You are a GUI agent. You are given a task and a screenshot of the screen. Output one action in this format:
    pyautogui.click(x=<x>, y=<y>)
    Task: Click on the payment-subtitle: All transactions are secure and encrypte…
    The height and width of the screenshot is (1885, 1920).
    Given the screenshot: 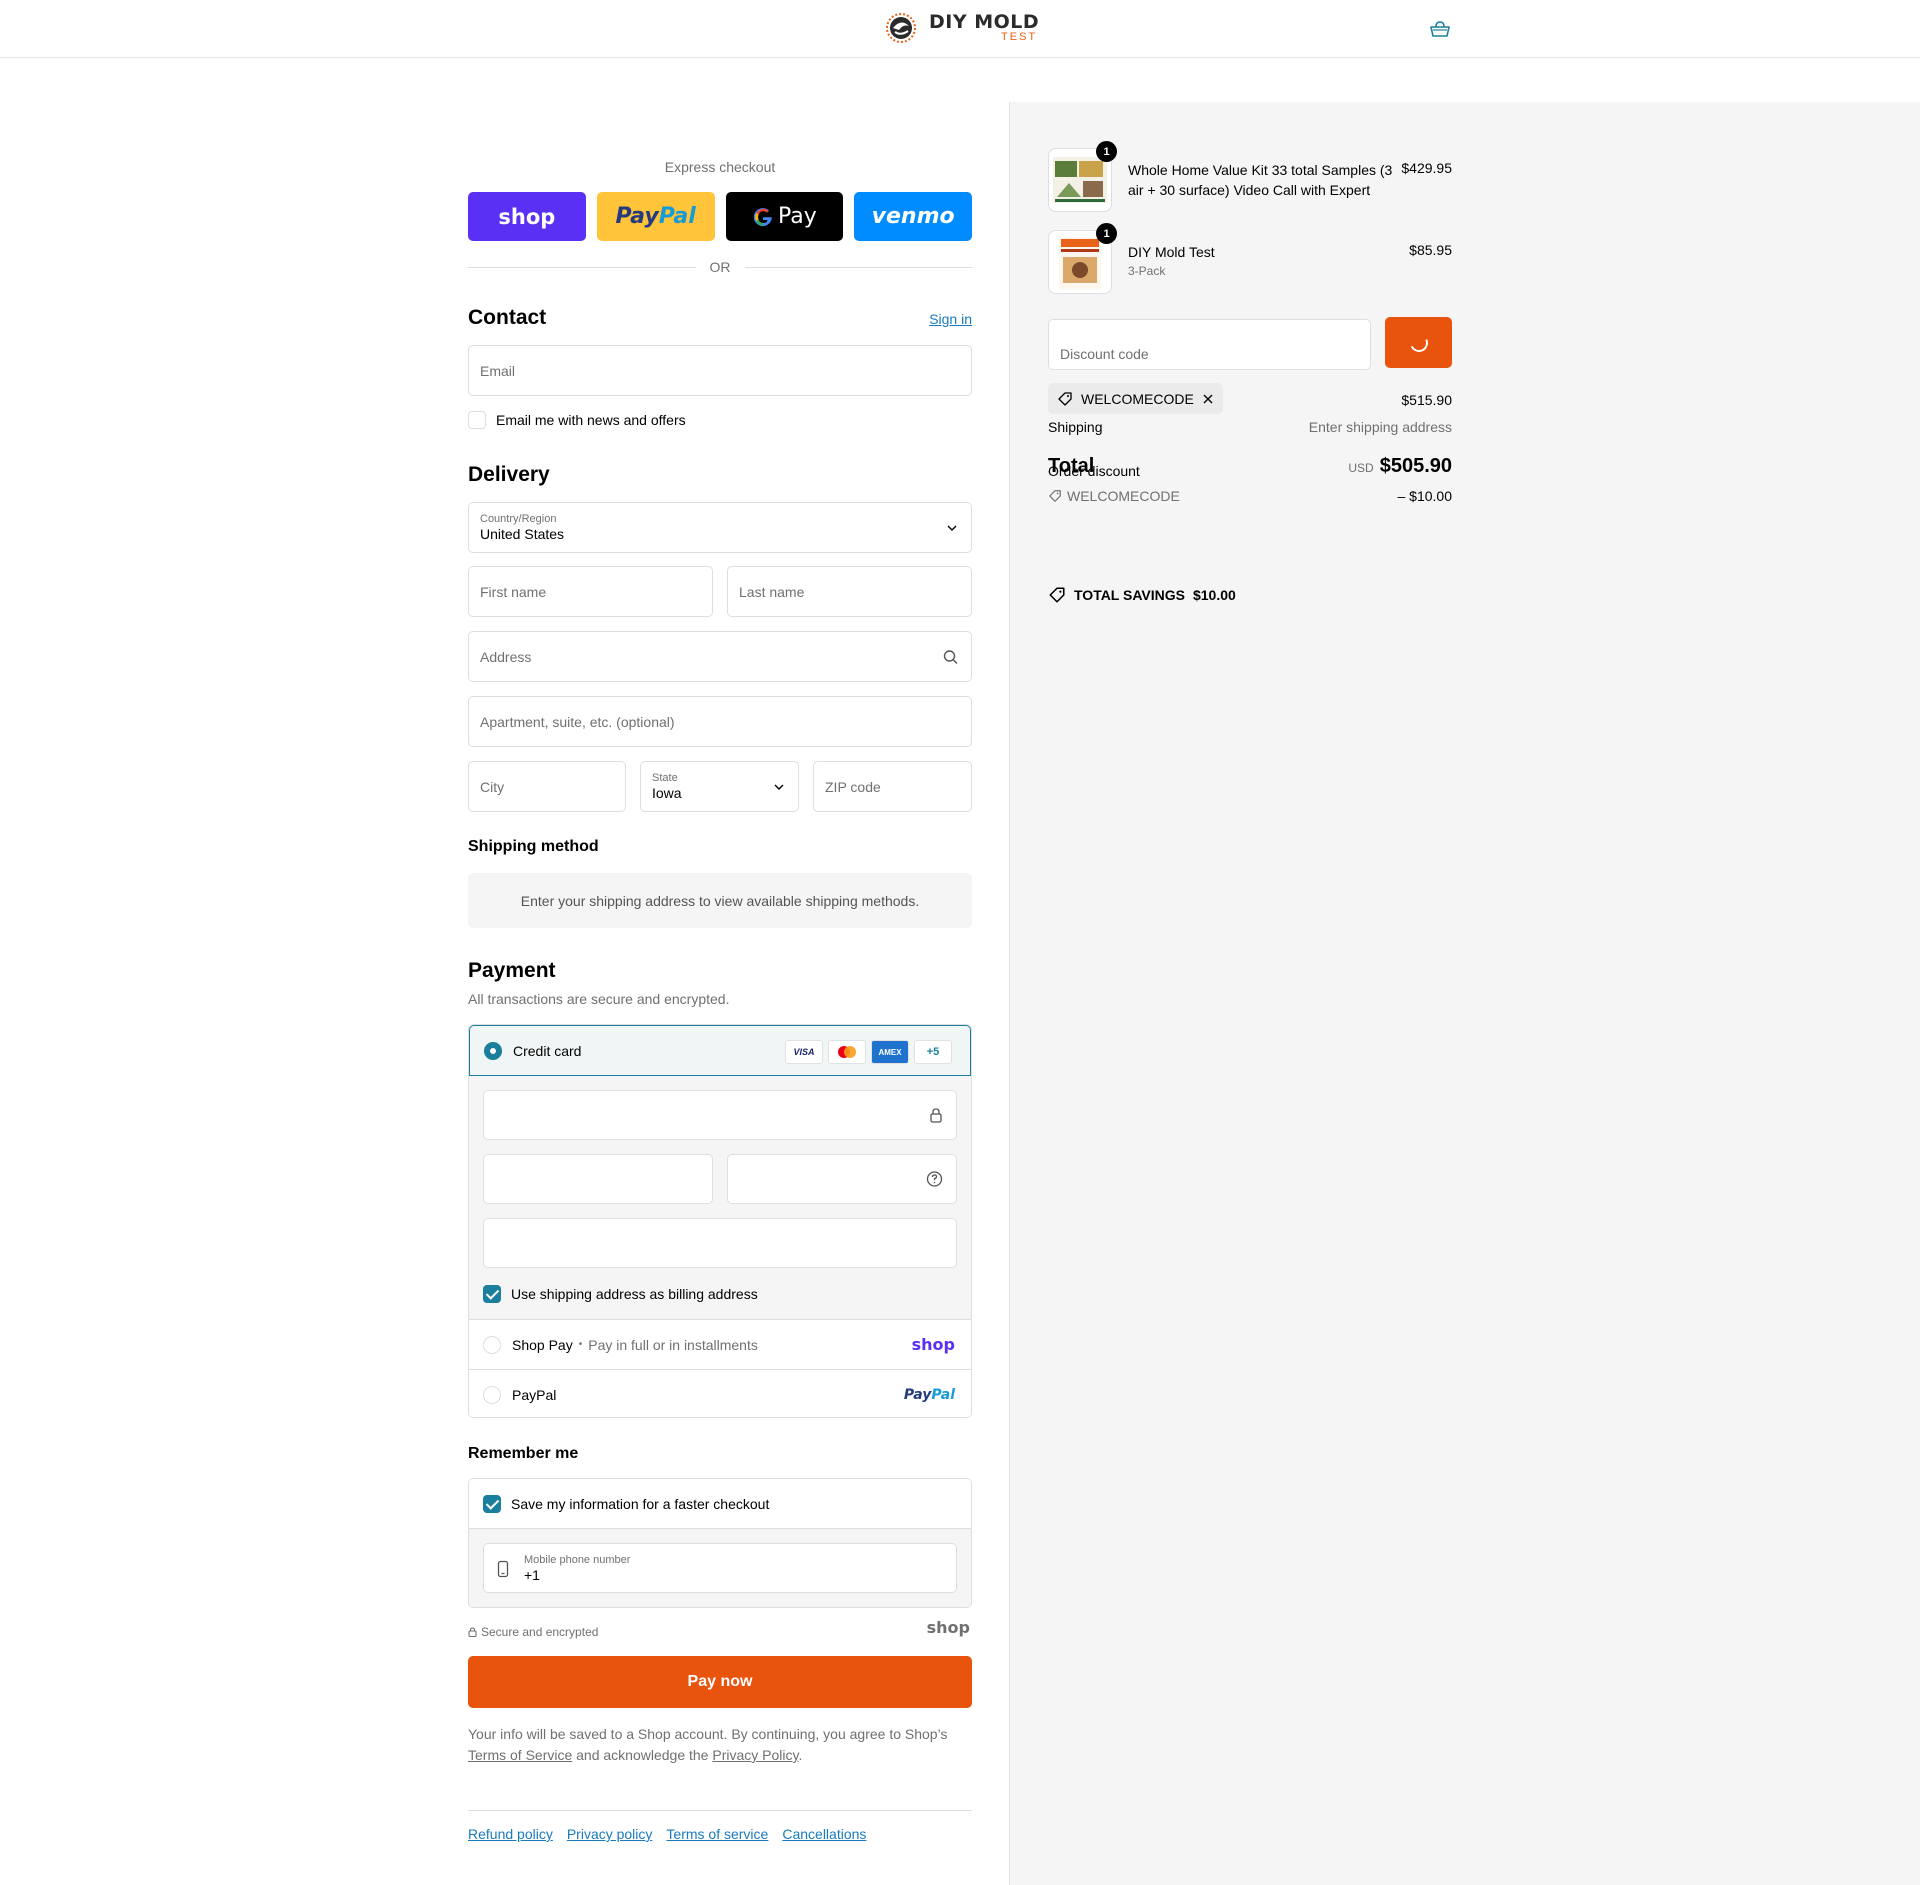 What is the action you would take?
    pyautogui.click(x=599, y=999)
    